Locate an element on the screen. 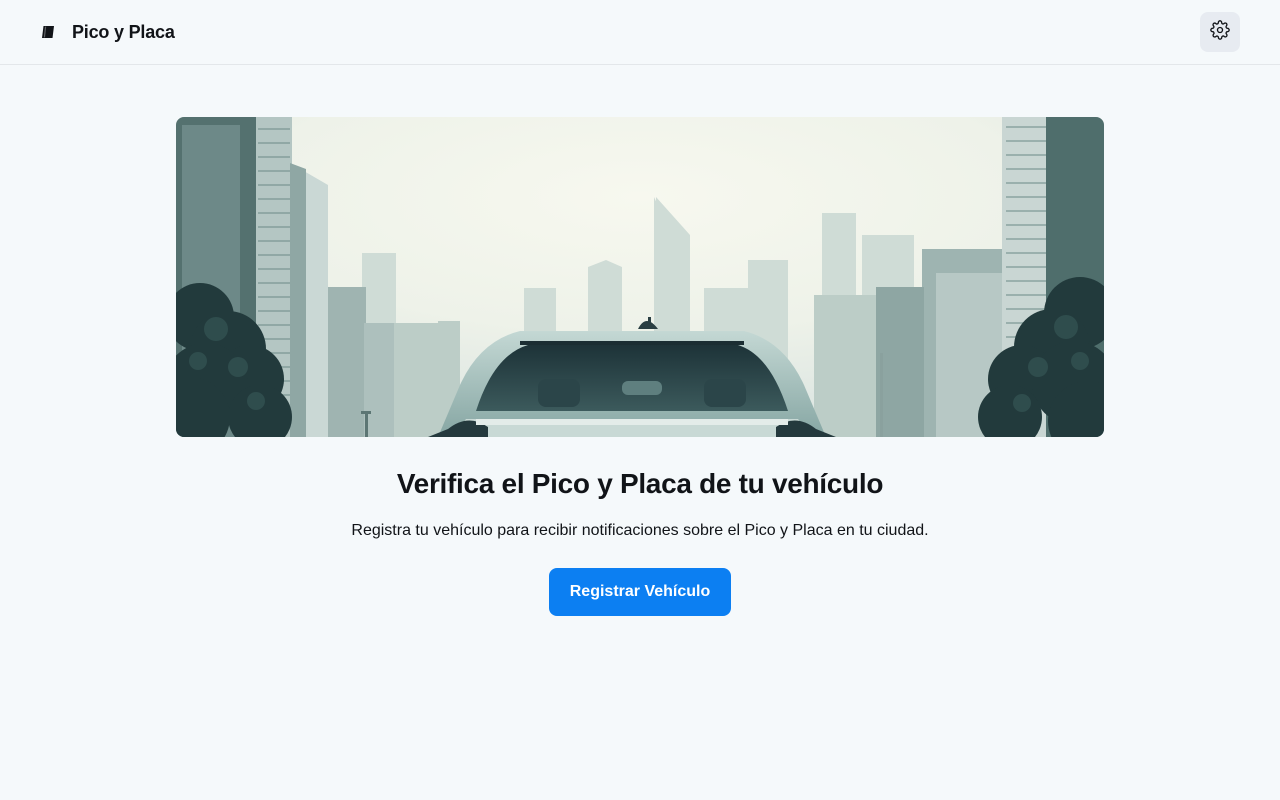 The height and width of the screenshot is (800, 1280). settings-button is located at coordinates (1220, 32).